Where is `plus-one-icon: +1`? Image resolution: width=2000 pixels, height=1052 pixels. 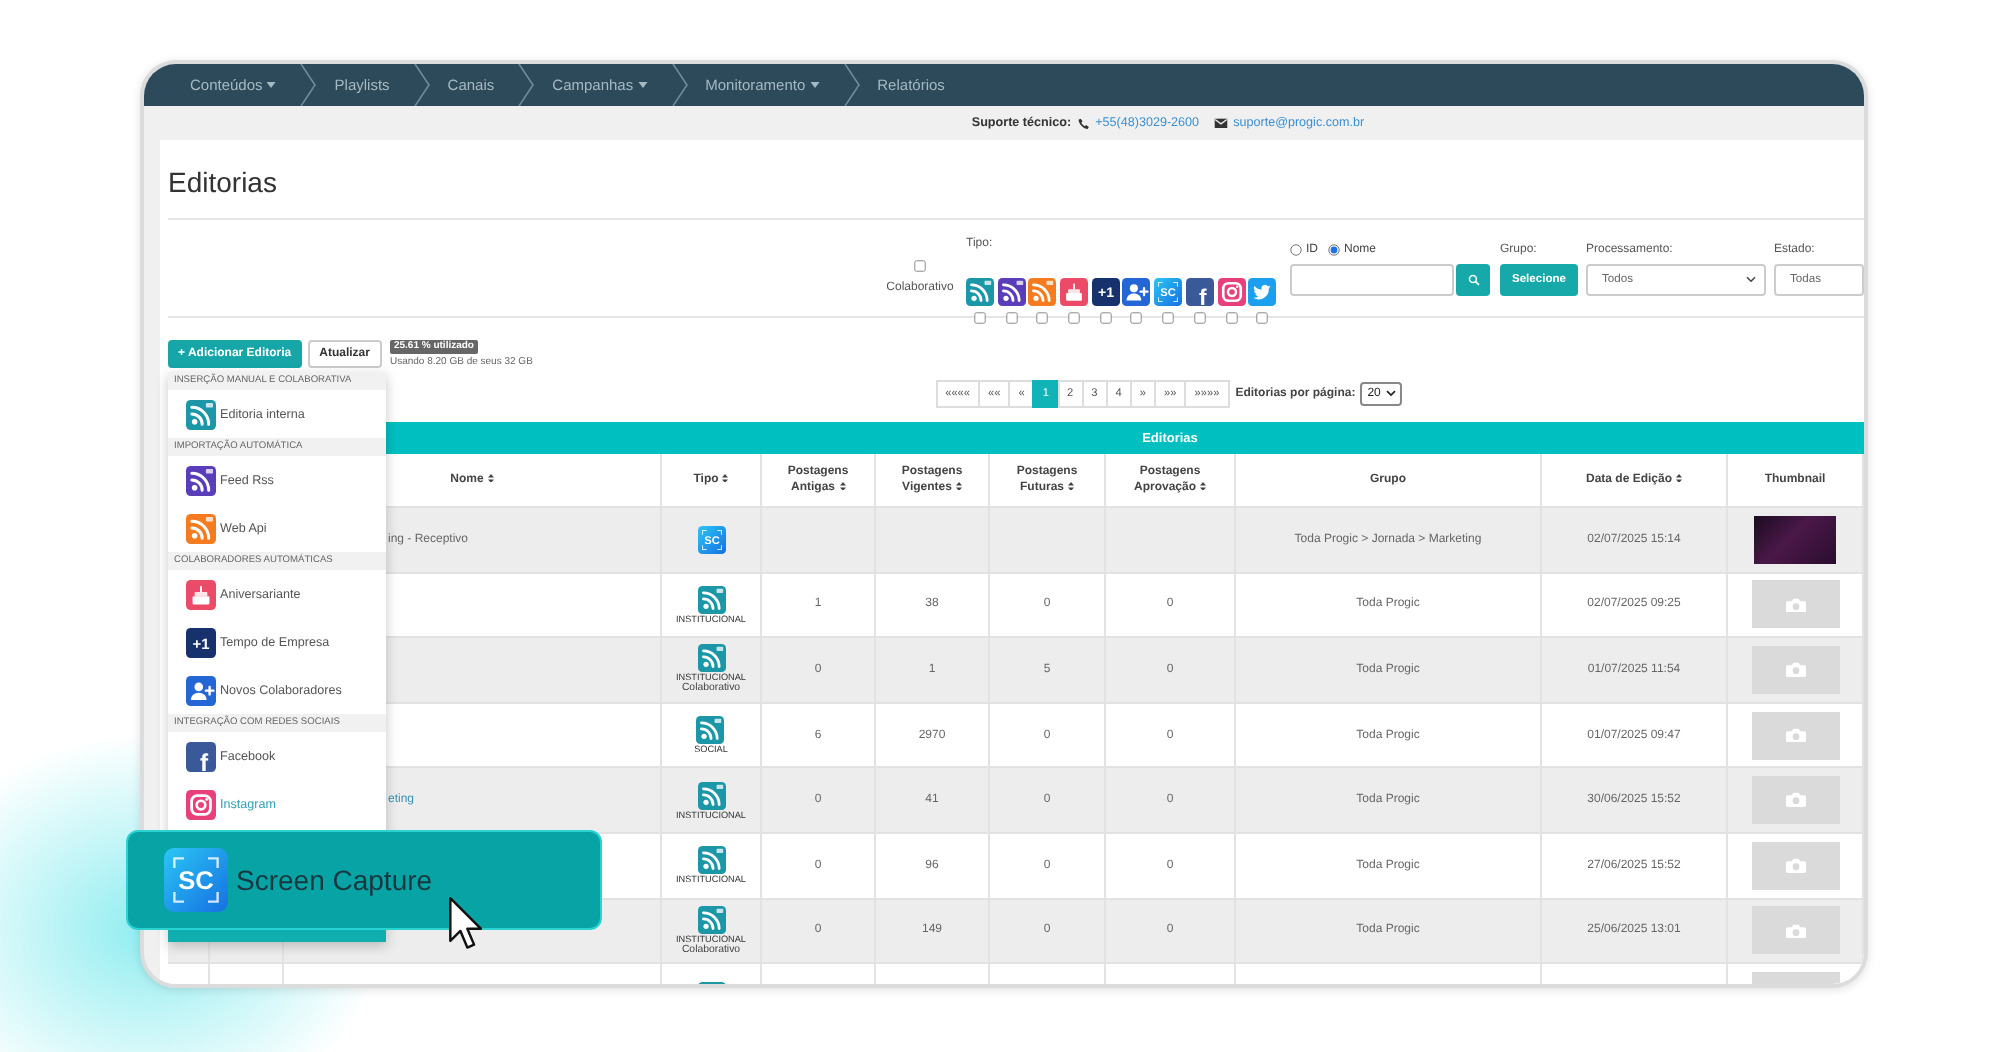
plus-one-icon: +1 is located at coordinates (201, 642).